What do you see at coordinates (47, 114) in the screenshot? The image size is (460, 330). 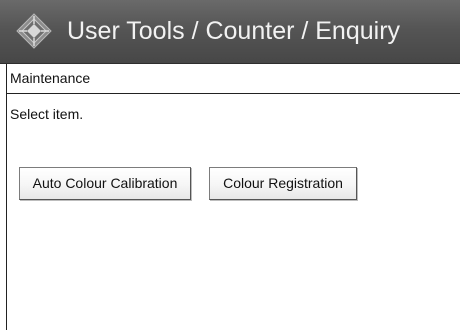 I see `instruction-text: Select item.` at bounding box center [47, 114].